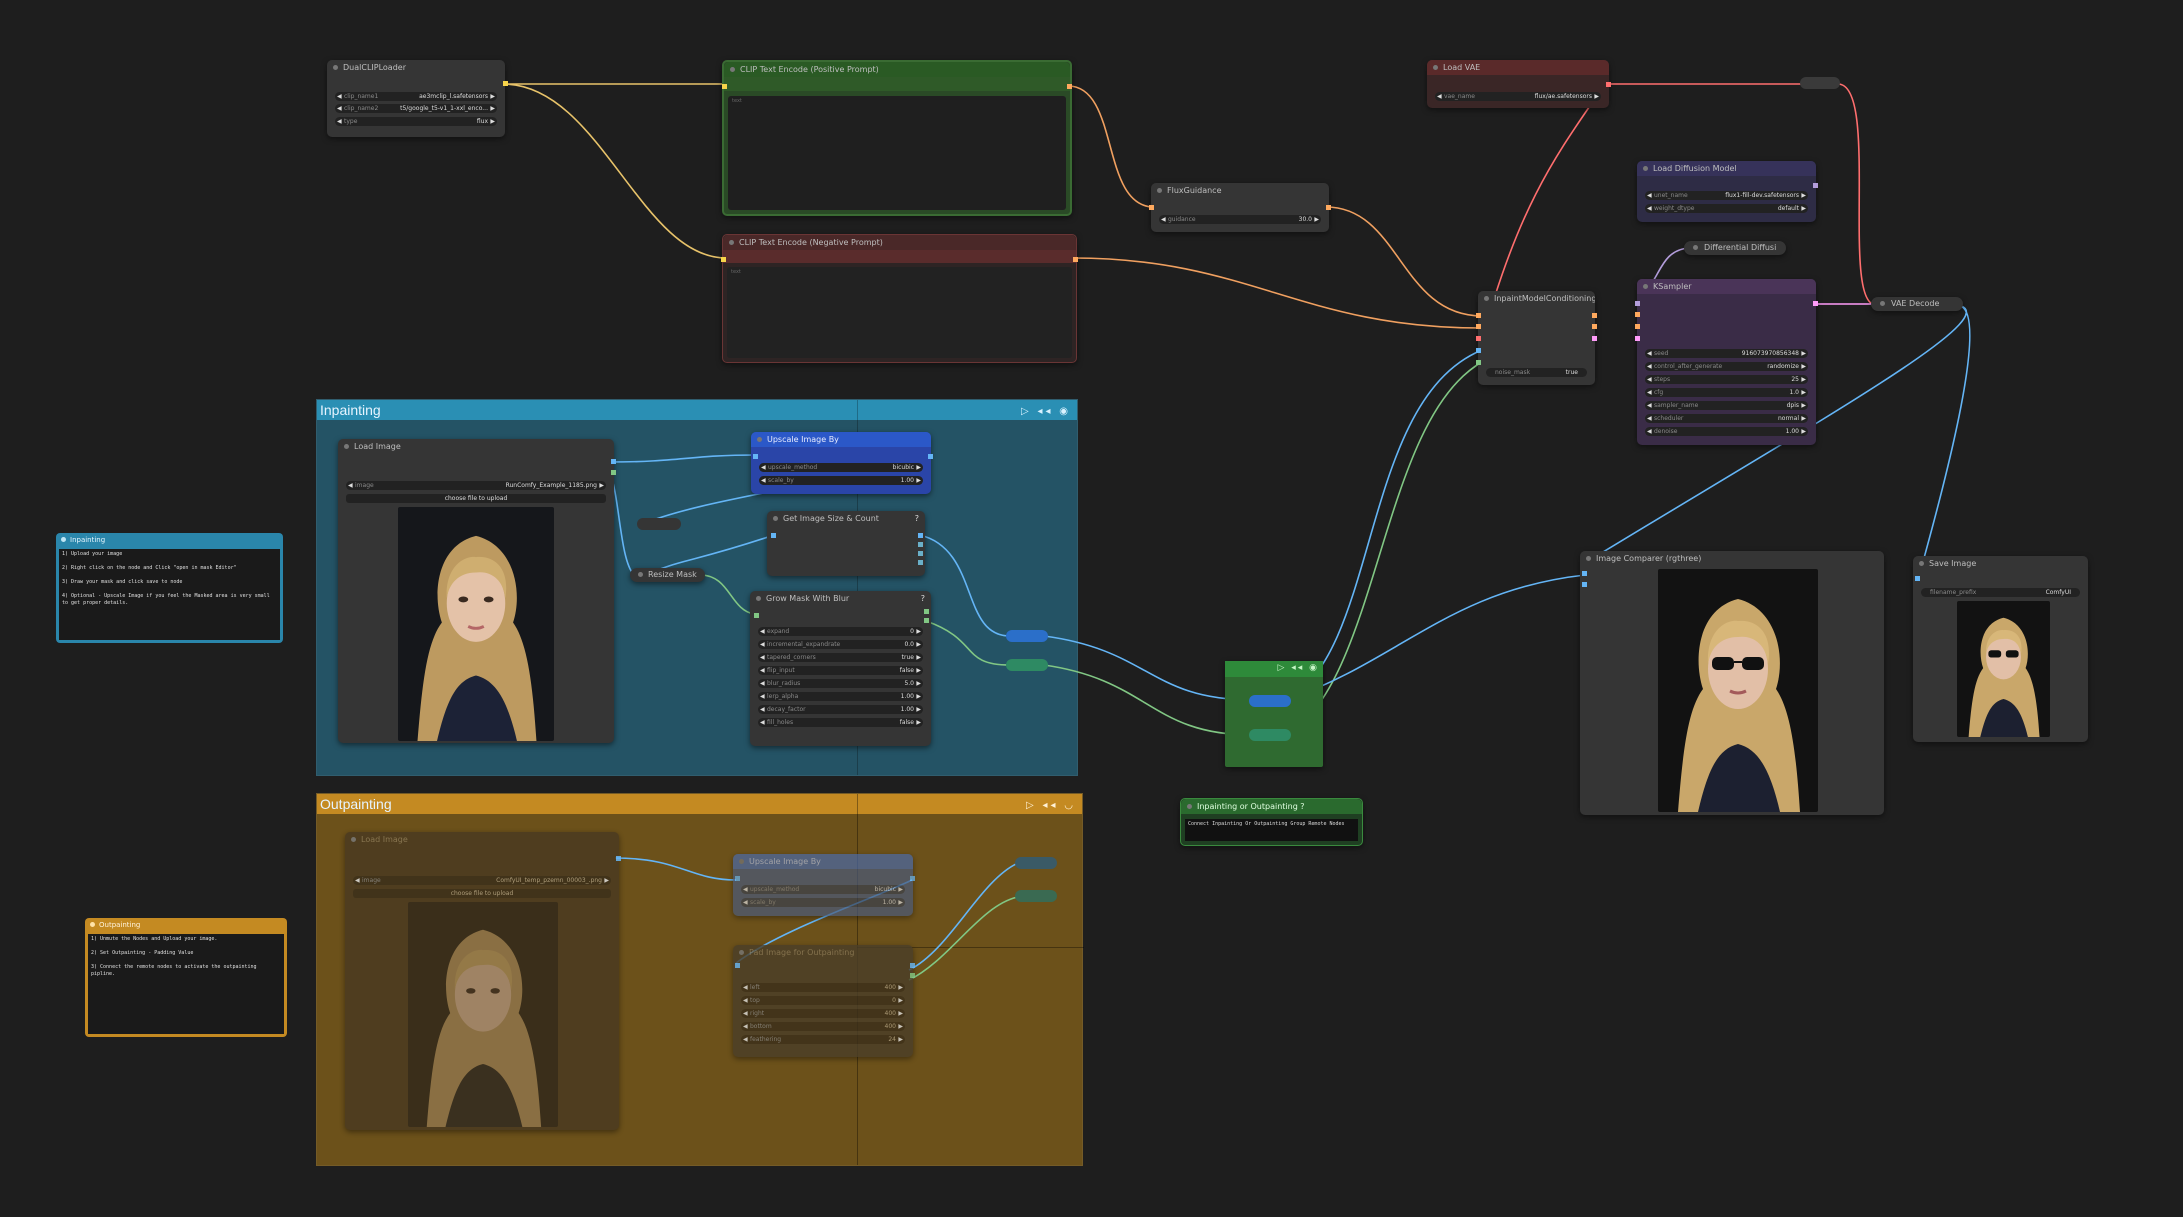 The image size is (2183, 1217). I want to click on node-differential-diffusion: Differential Diffusi, so click(1735, 248).